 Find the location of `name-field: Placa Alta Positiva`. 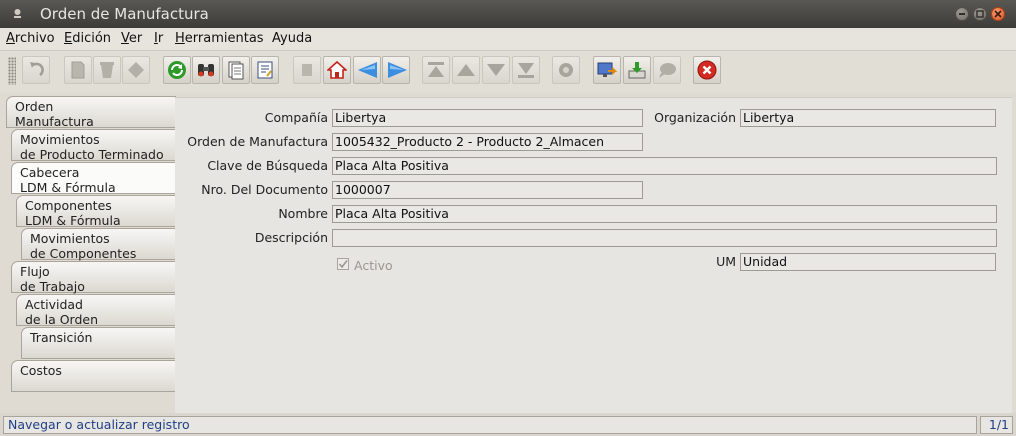

name-field: Placa Alta Positiva is located at coordinates (664, 214).